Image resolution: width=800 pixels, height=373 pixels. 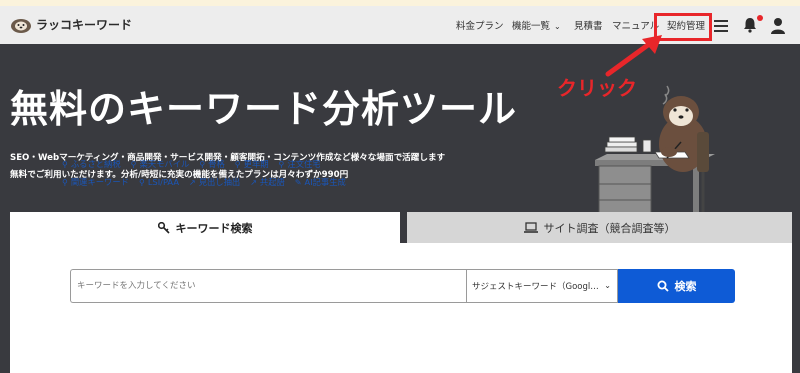 What do you see at coordinates (191, 164) in the screenshot?
I see `popular-keyword-links: ⚲ ふるさと納税 ⚲ 楽天モバイル ⚲ 骨格 ⚲ 更年期 ⚲ 注文住宅` at bounding box center [191, 164].